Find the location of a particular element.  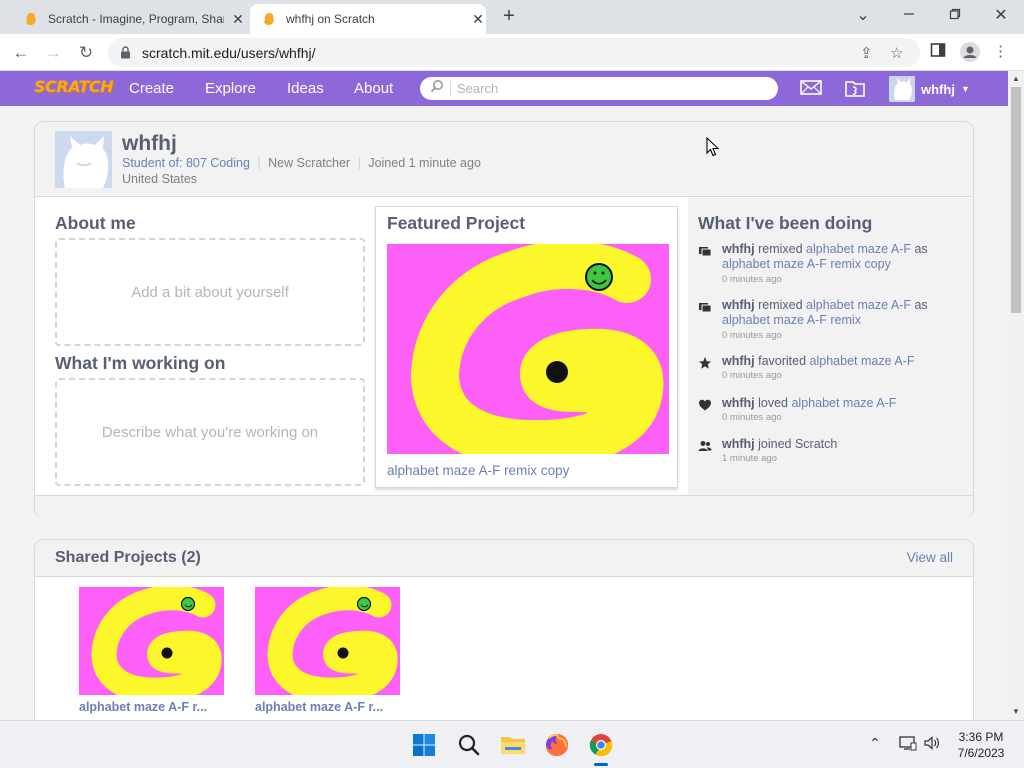

network-icon is located at coordinates (908, 744).